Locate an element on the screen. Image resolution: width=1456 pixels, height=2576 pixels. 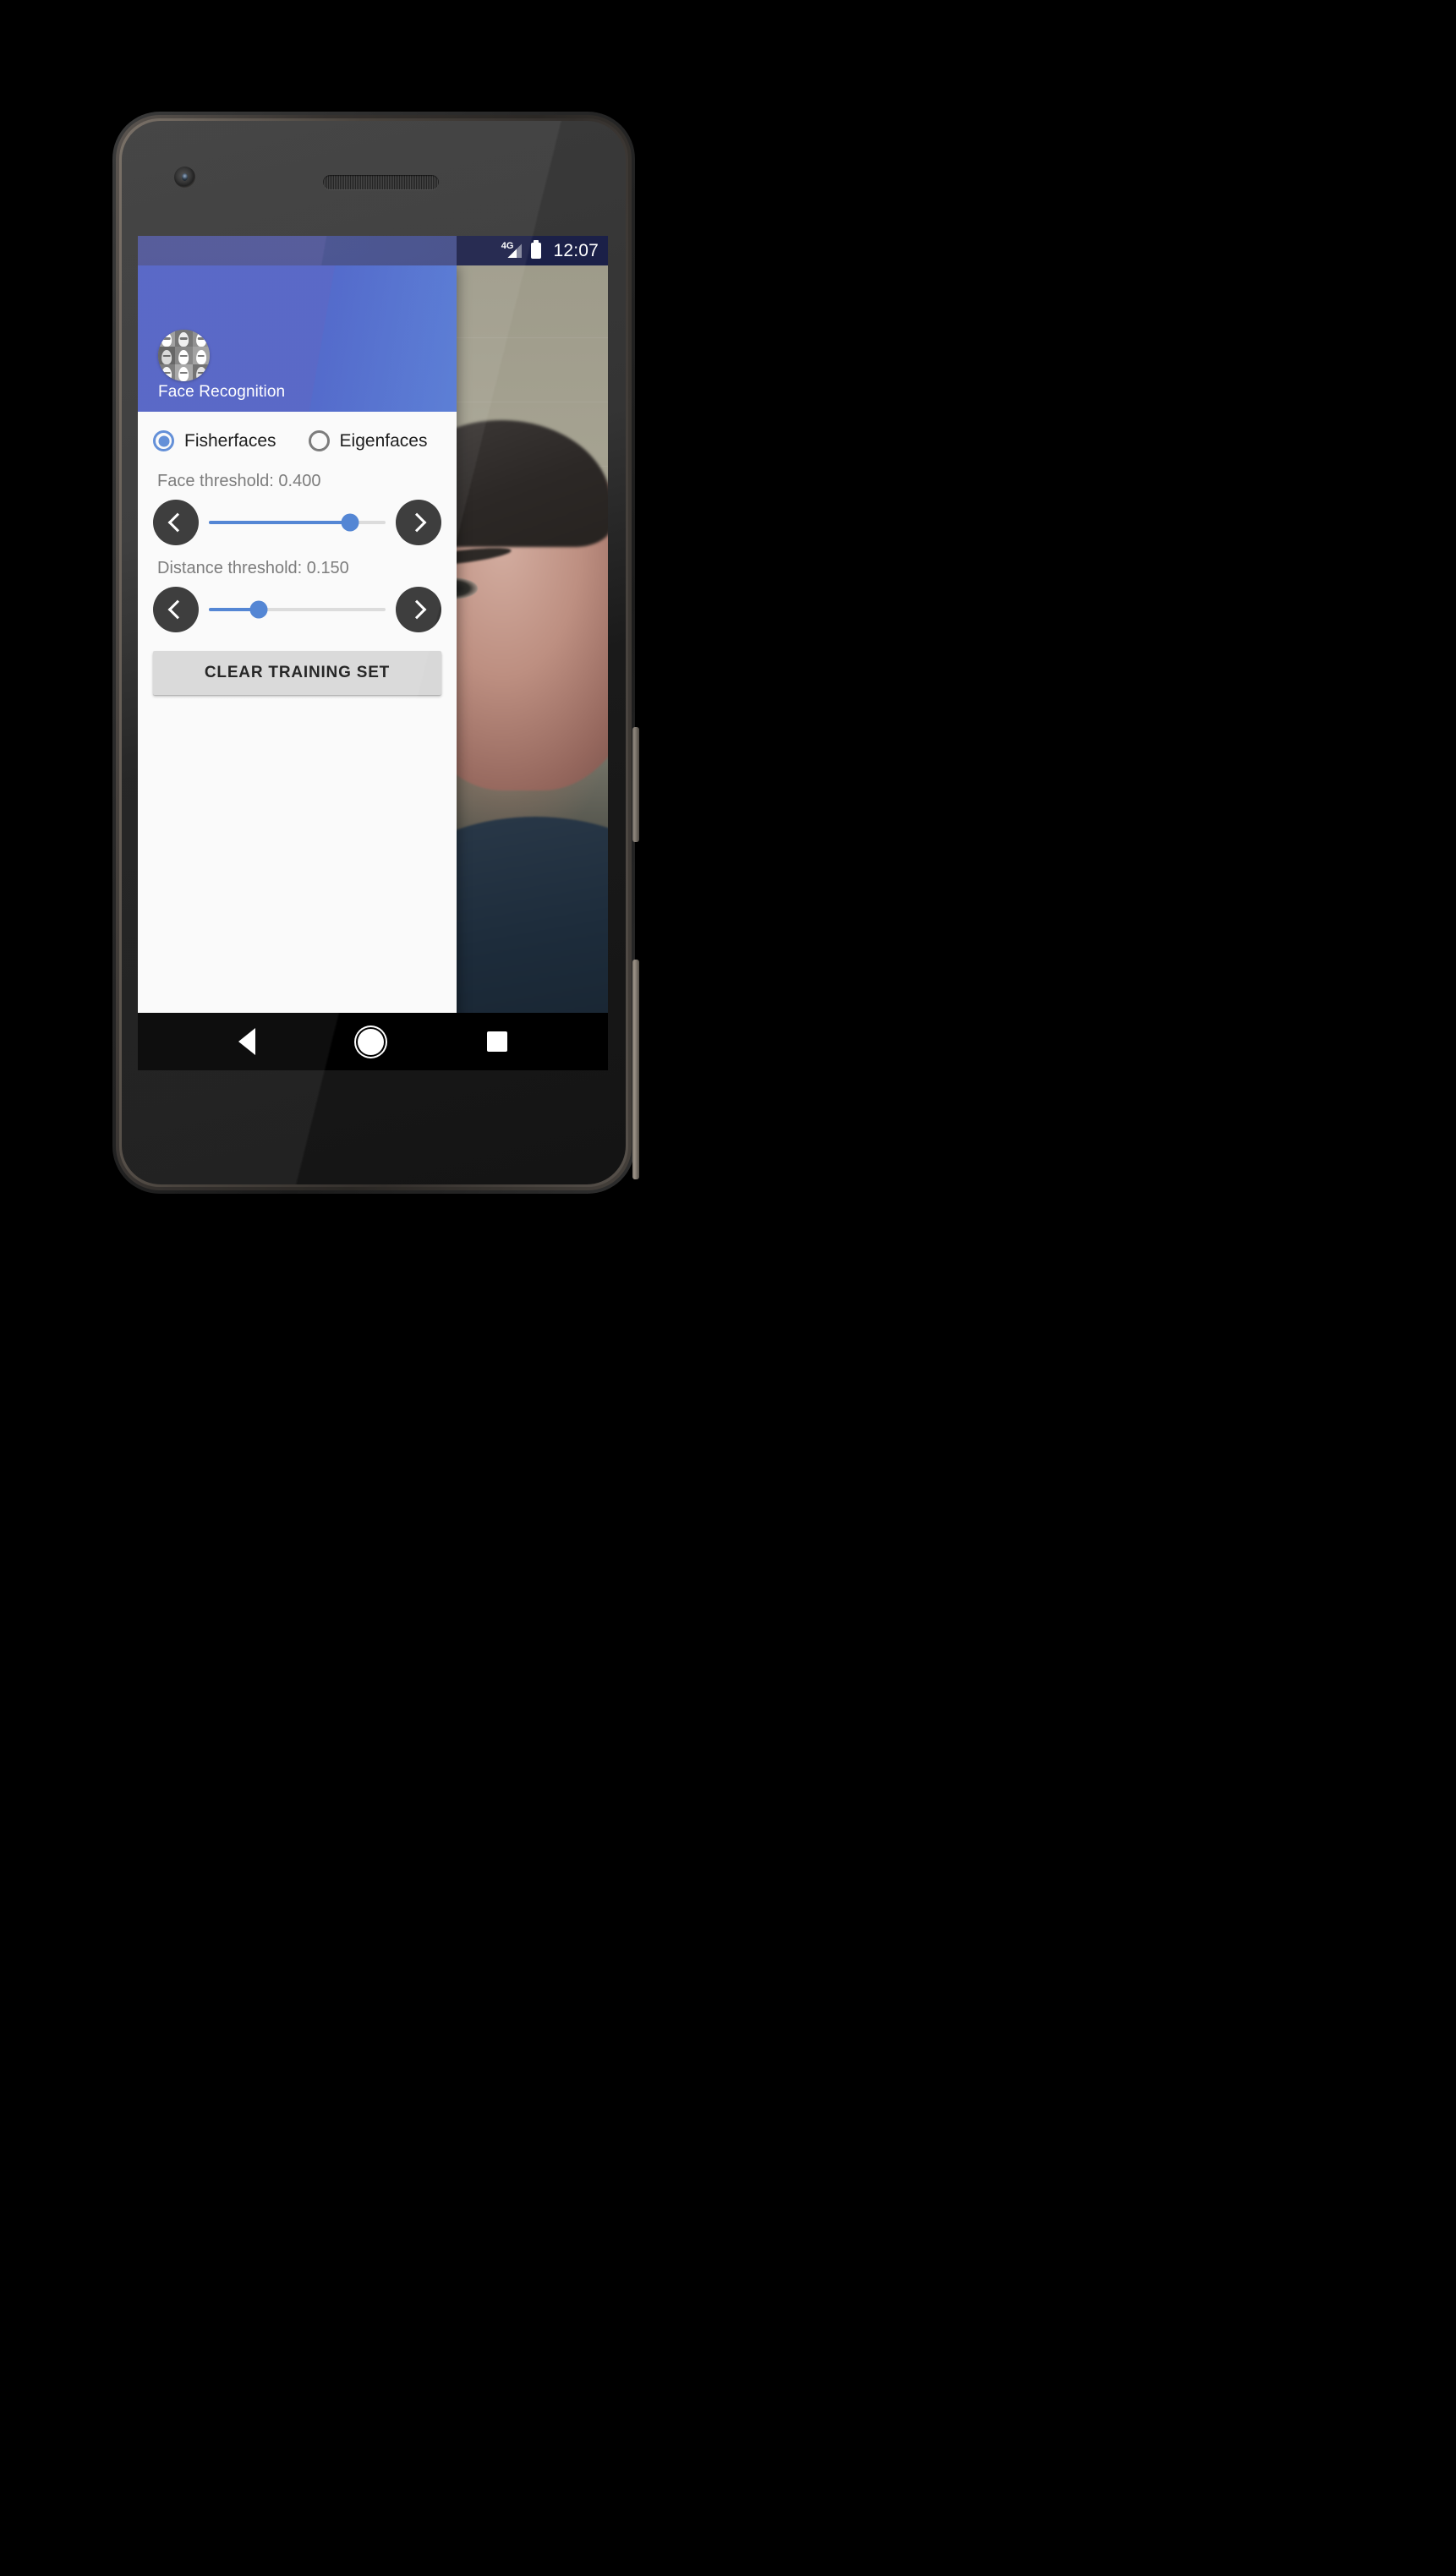
clear-training-set-button: CLEAR TRAINING SET is located at coordinates (297, 673).